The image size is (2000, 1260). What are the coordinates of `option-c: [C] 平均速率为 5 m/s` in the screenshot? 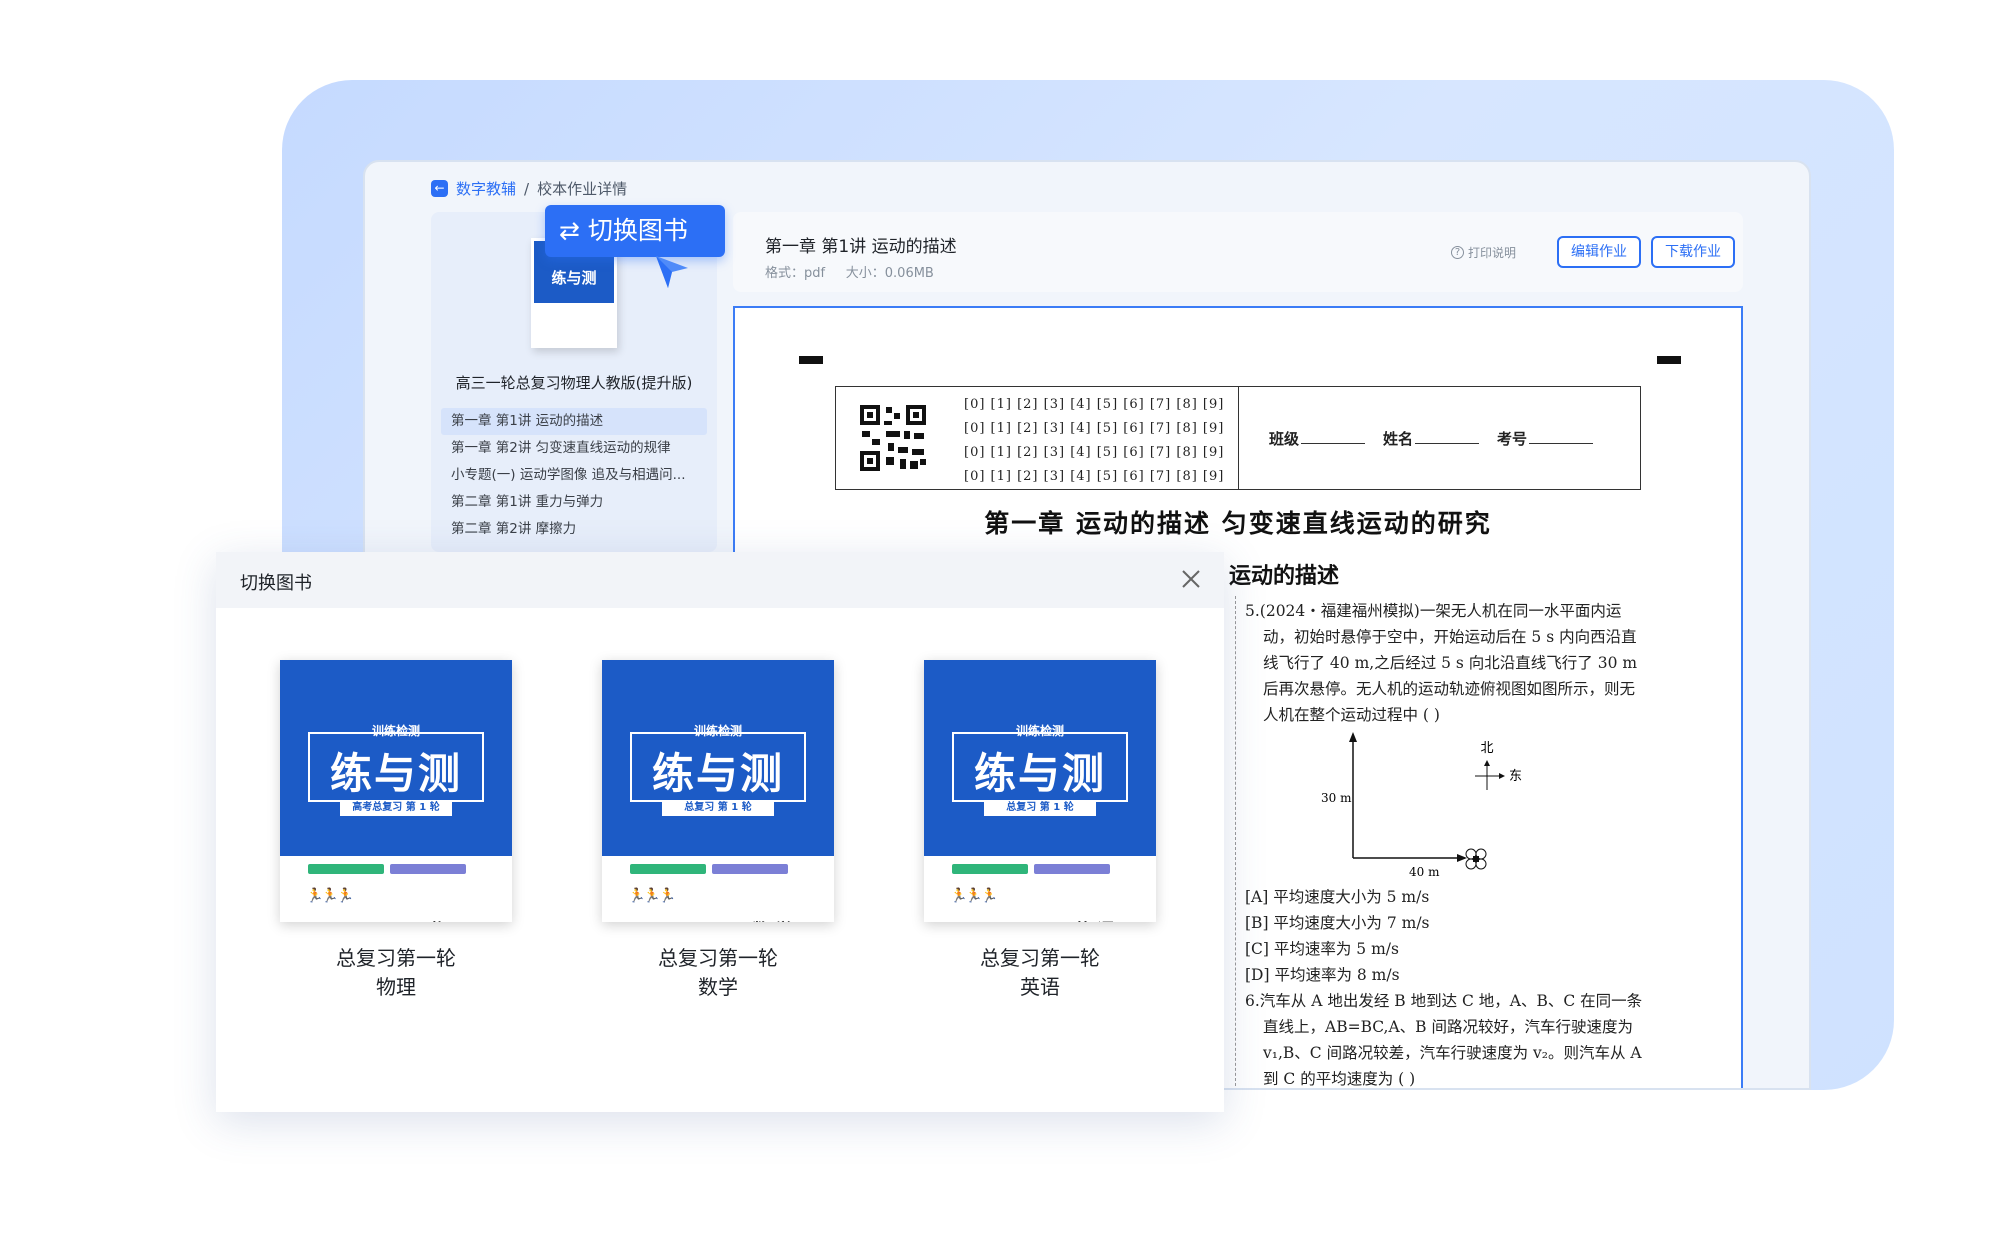 It's located at (1322, 949).